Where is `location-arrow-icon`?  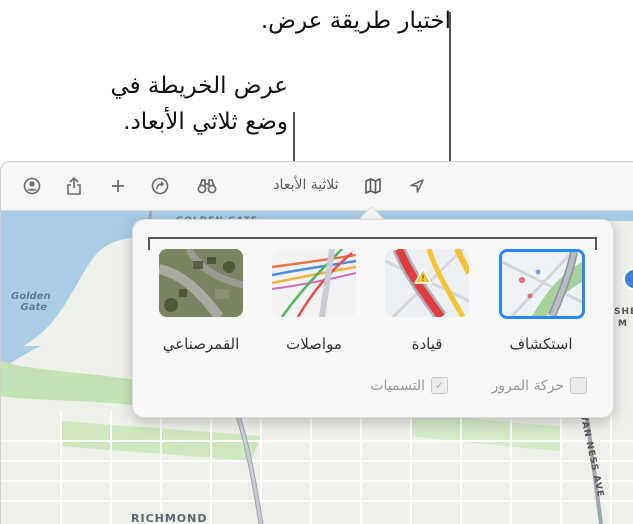
location-arrow-icon is located at coordinates (417, 186).